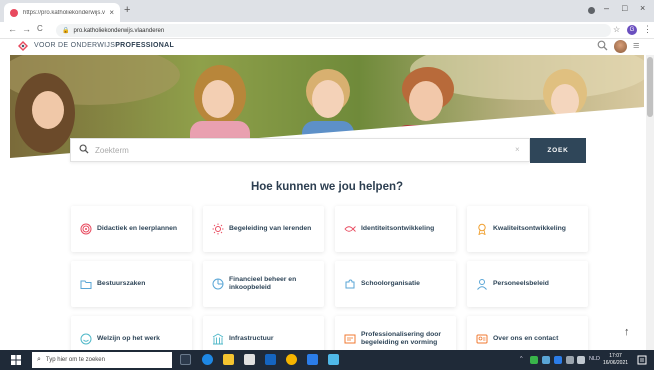 The height and width of the screenshot is (370, 654). I want to click on clock-date: 16/06/2021, so click(616, 362).